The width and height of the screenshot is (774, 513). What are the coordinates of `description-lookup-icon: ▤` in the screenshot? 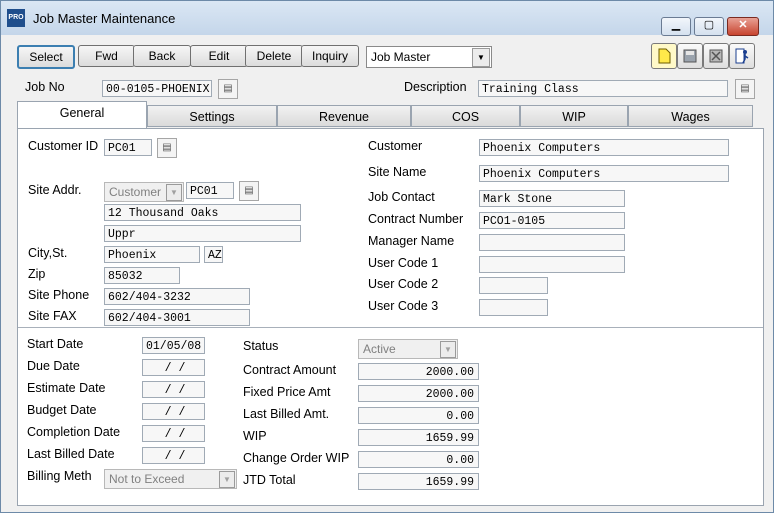 It's located at (745, 89).